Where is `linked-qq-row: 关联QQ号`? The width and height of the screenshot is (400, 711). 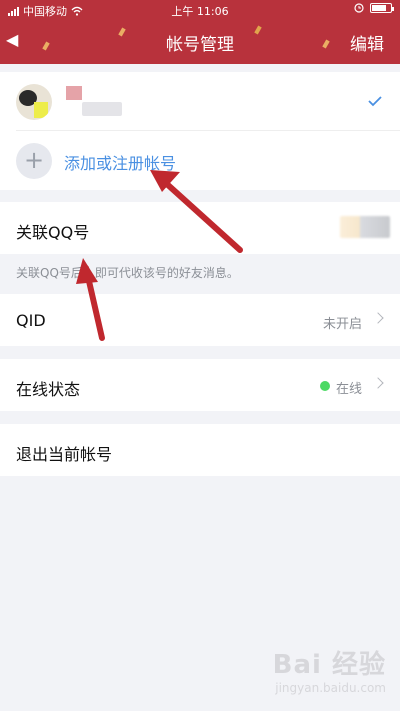
linked-qq-row: 关联QQ号 is located at coordinates (200, 228).